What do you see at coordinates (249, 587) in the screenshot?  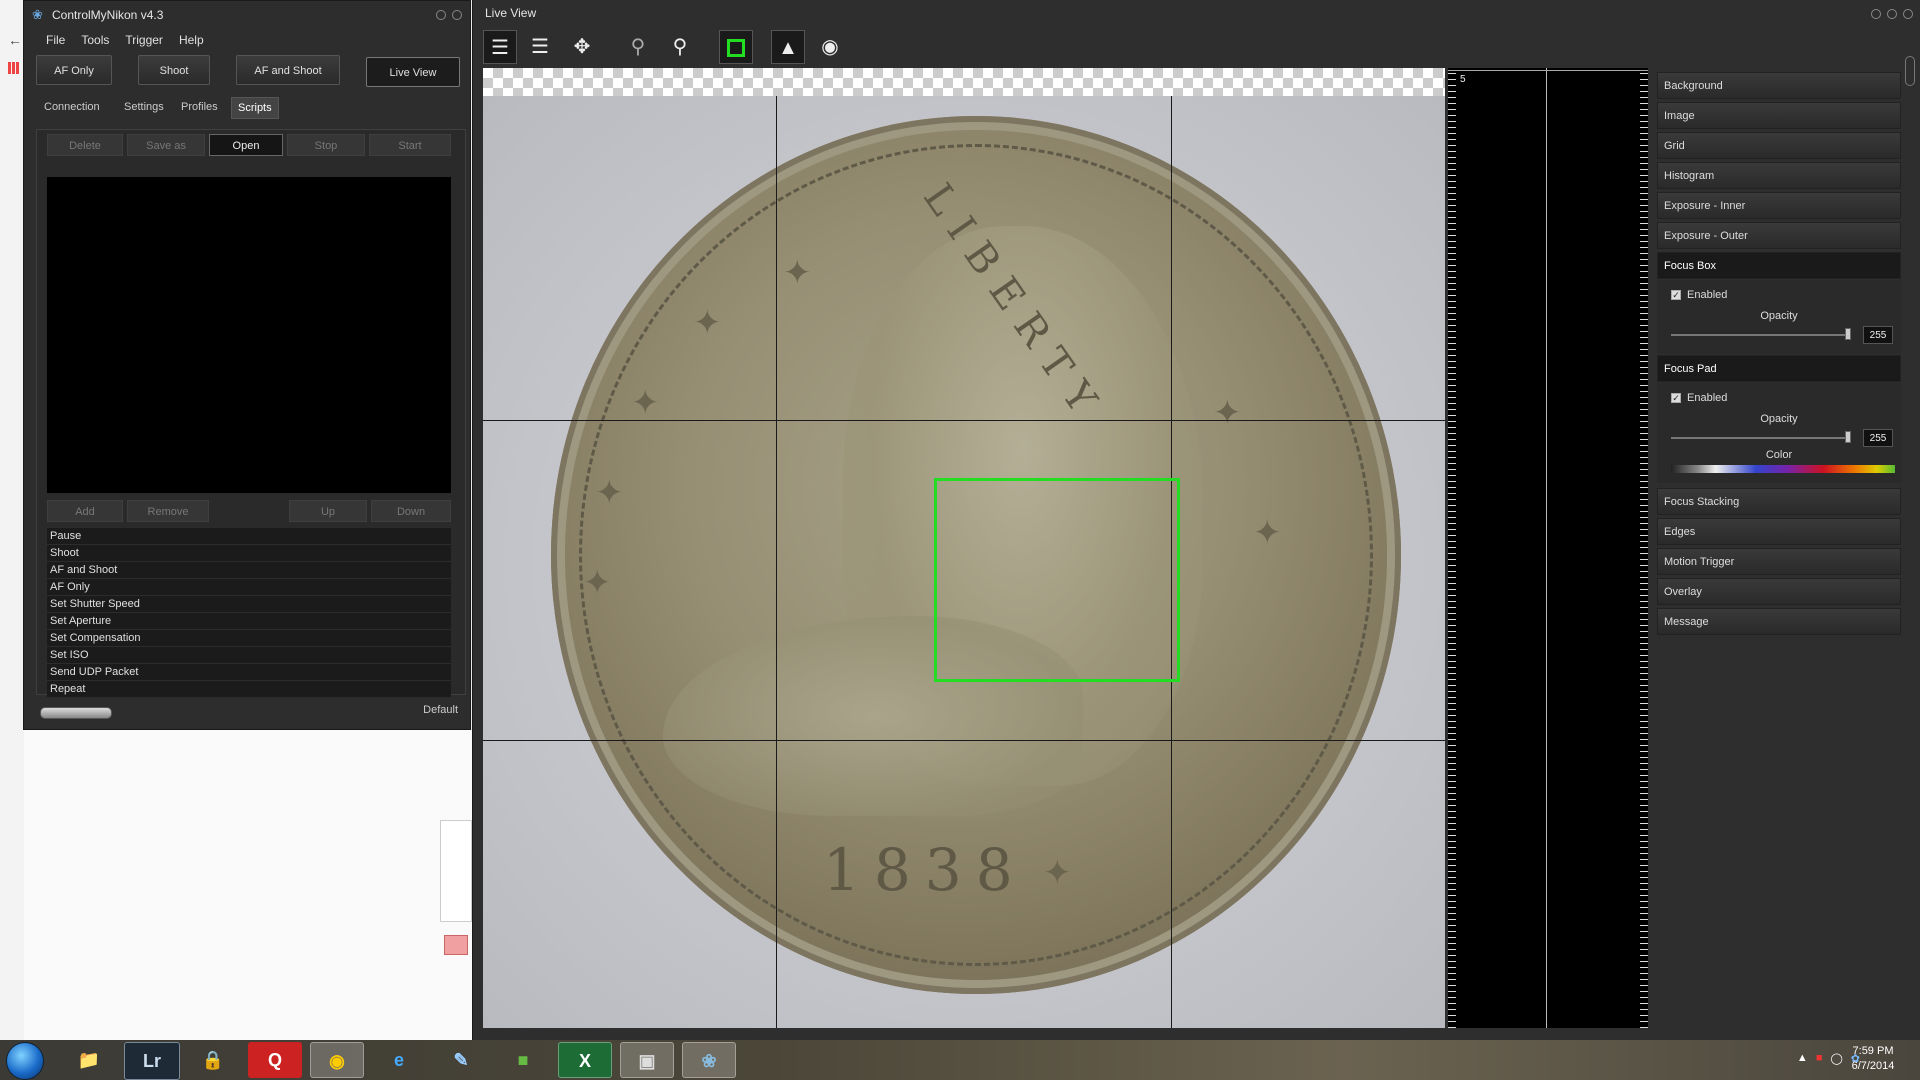 I see `list-item: AF Only` at bounding box center [249, 587].